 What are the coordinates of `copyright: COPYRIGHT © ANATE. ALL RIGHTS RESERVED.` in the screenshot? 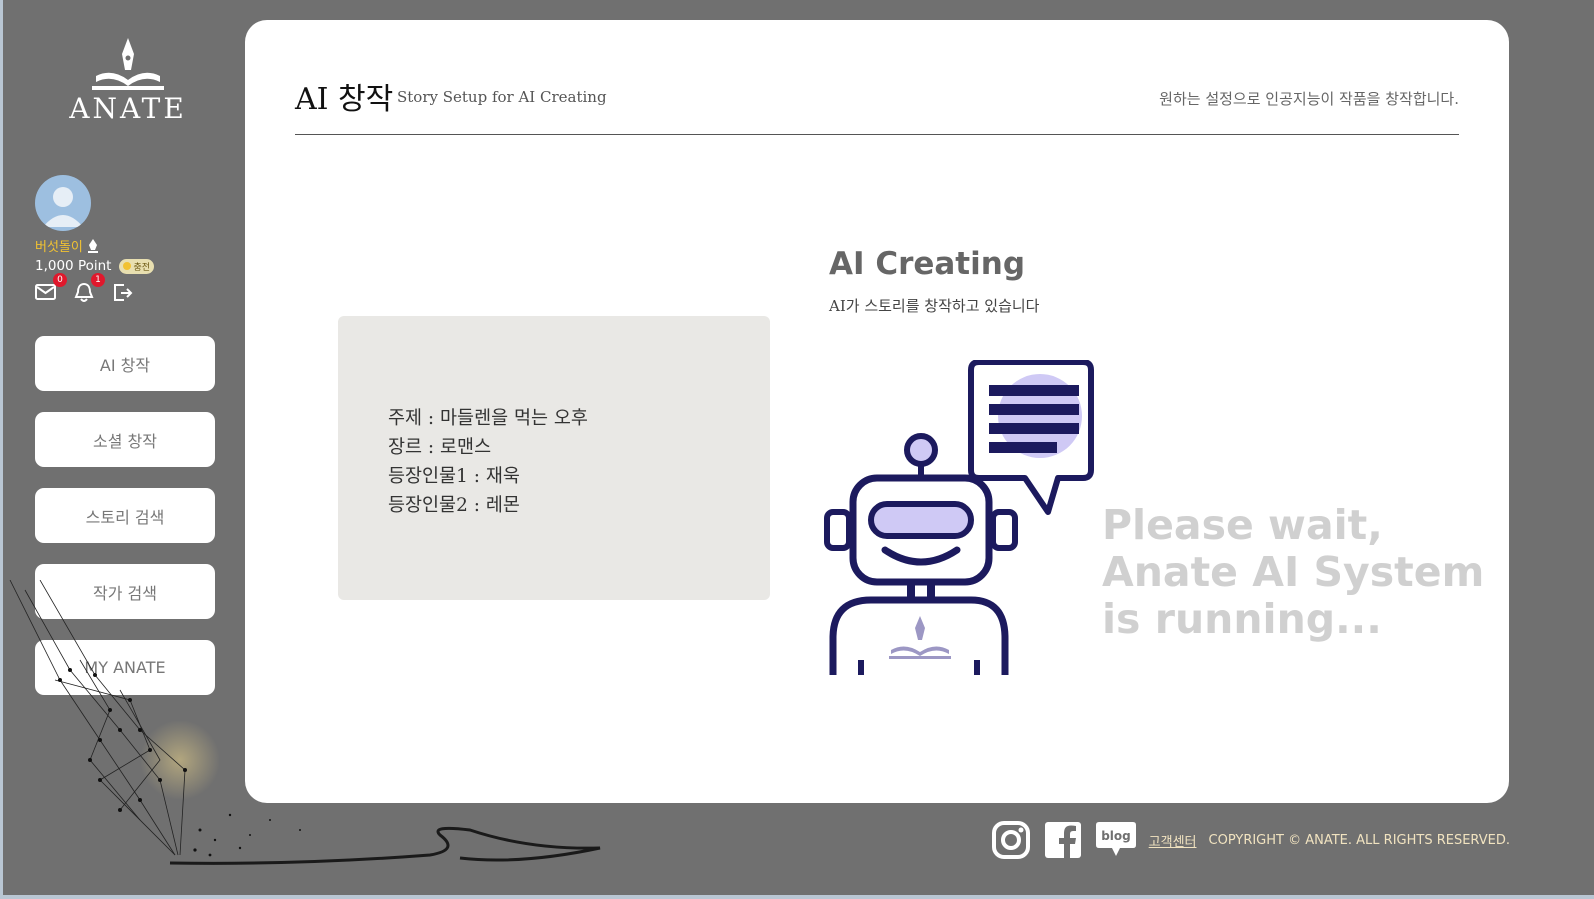 It's located at (1359, 840).